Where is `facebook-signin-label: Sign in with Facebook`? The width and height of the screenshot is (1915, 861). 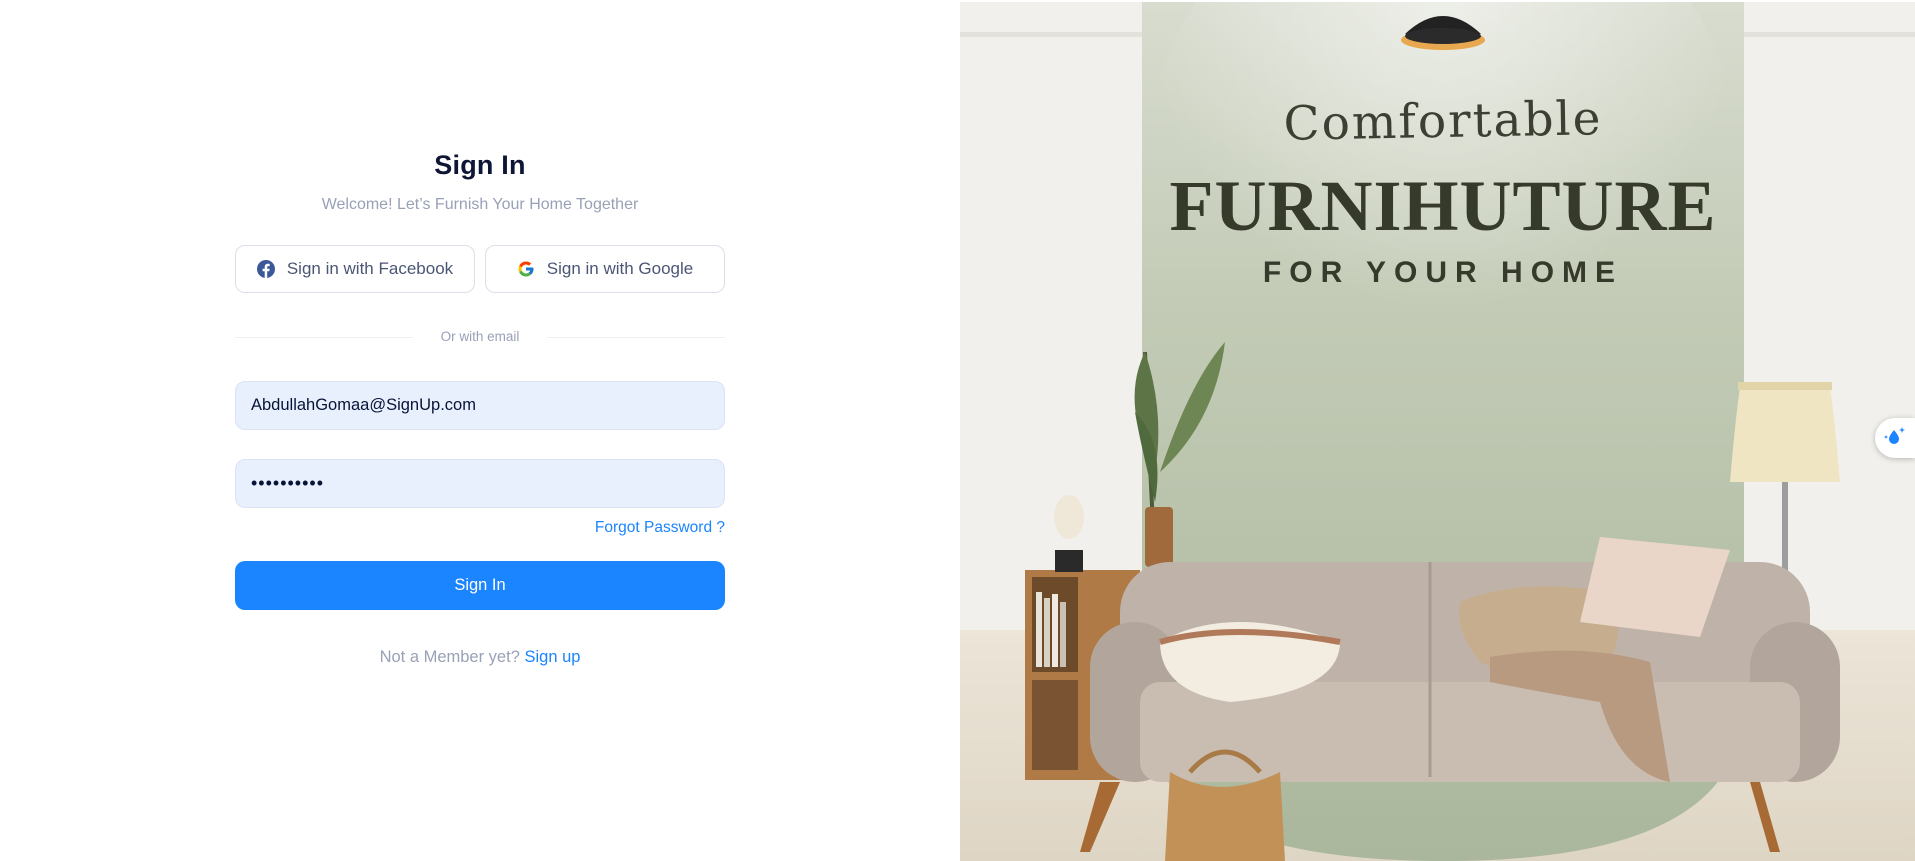 facebook-signin-label: Sign in with Facebook is located at coordinates (370, 268).